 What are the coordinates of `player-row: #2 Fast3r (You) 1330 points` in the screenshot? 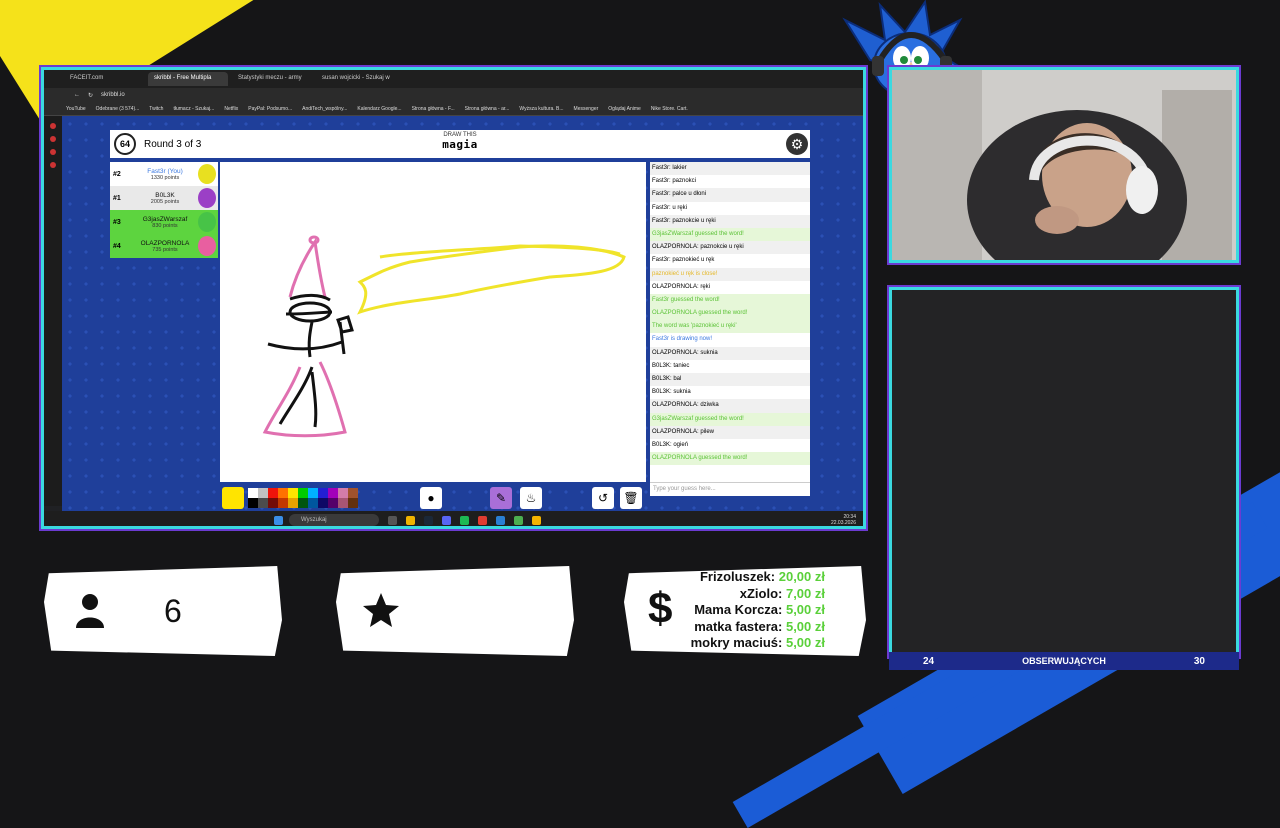 It's located at (164, 174).